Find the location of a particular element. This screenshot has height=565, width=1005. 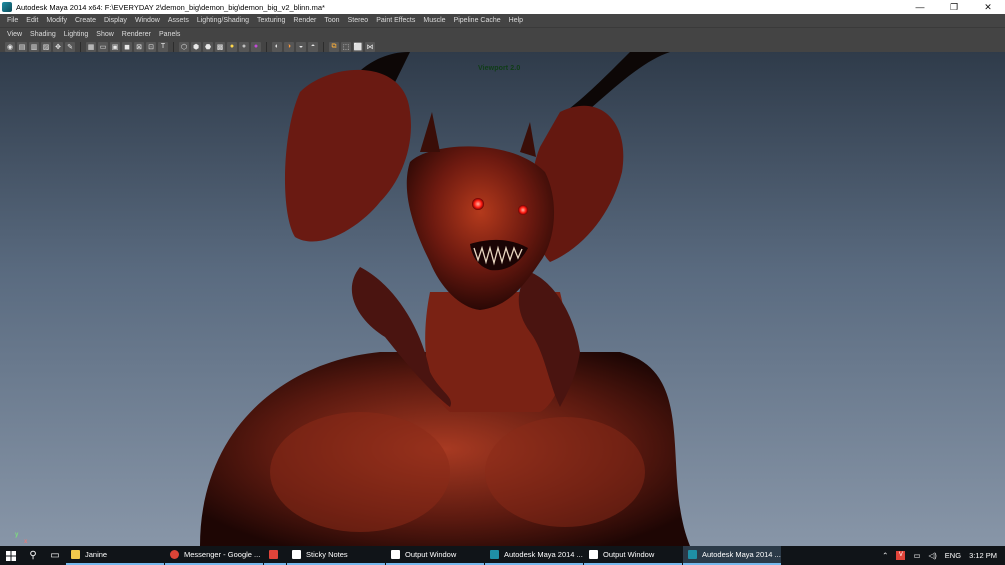

app-icon is located at coordinates (273, 554).